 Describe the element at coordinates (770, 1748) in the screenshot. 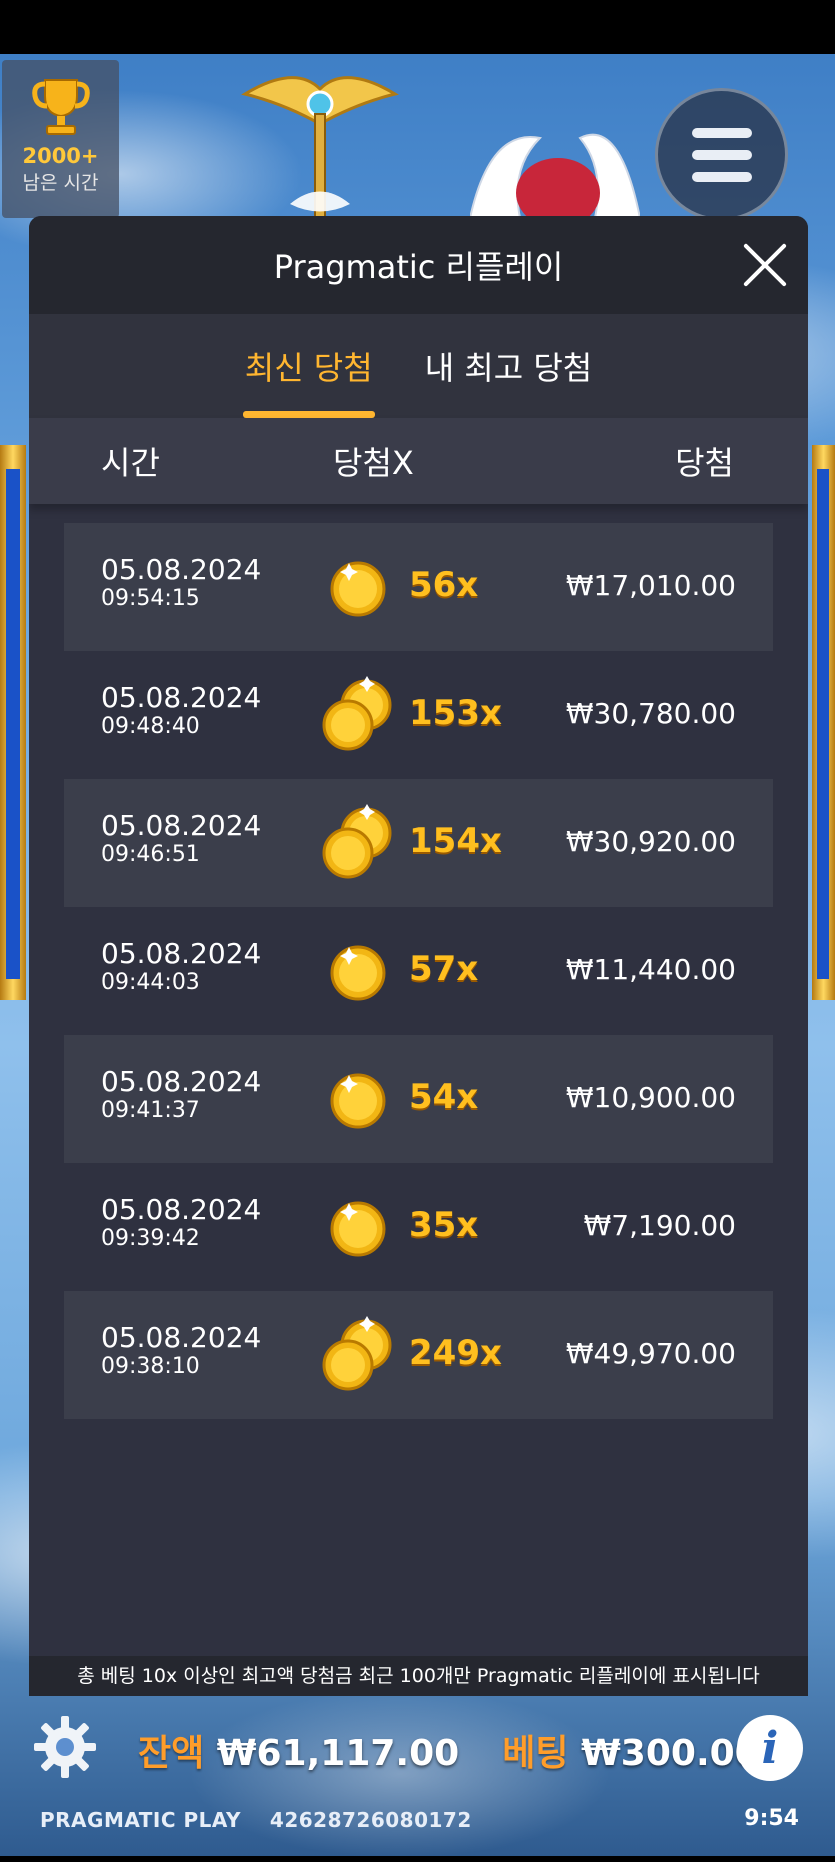

I see `info-icon: i` at that location.